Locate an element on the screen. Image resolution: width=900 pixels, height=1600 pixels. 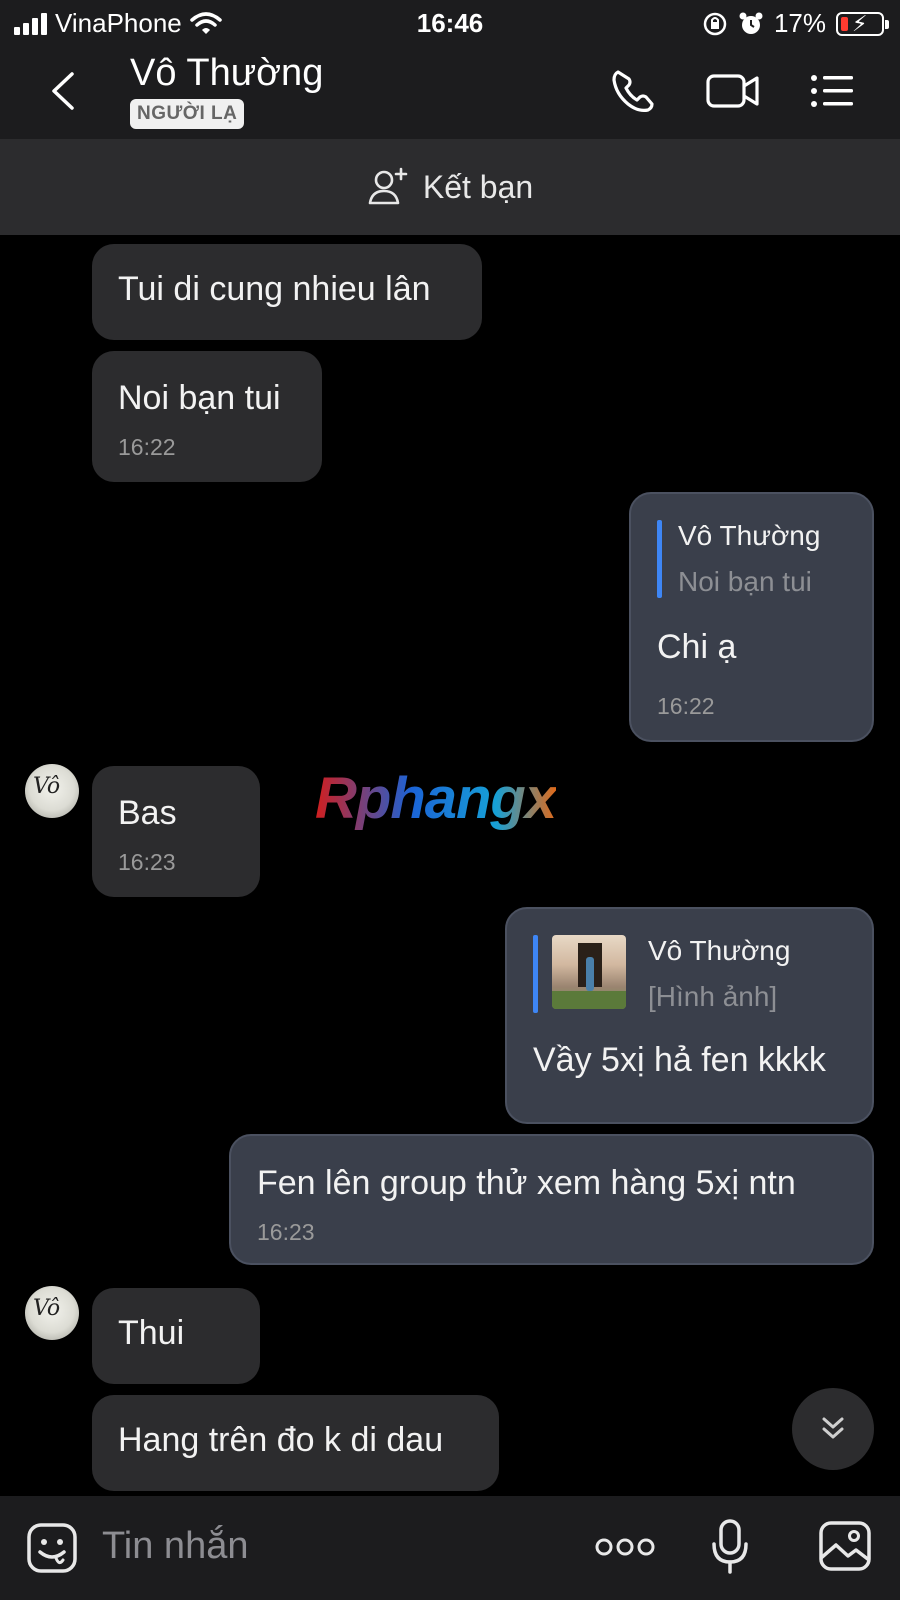
message-bubble-outgoing-reply: Vô Thường [Hình ảnh] Vầy 5xị hả fen kkkk is located at coordinates (689, 1015).